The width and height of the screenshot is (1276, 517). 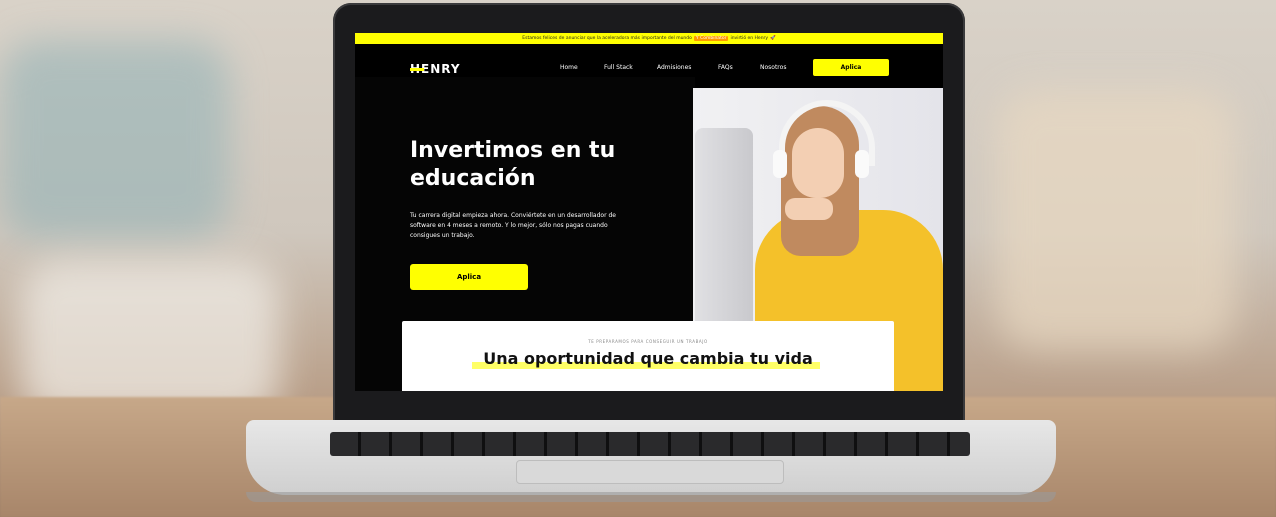 I want to click on logo-accent, so click(x=417, y=69).